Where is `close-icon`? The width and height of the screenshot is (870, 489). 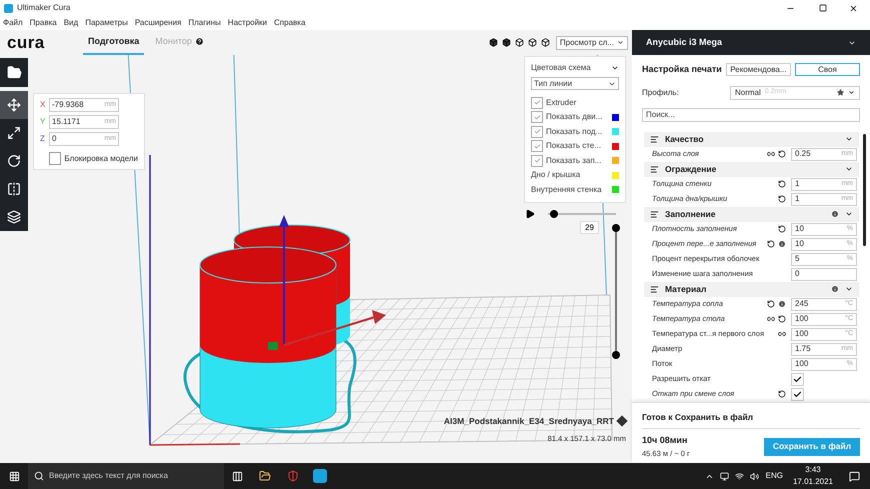 close-icon is located at coordinates (853, 8).